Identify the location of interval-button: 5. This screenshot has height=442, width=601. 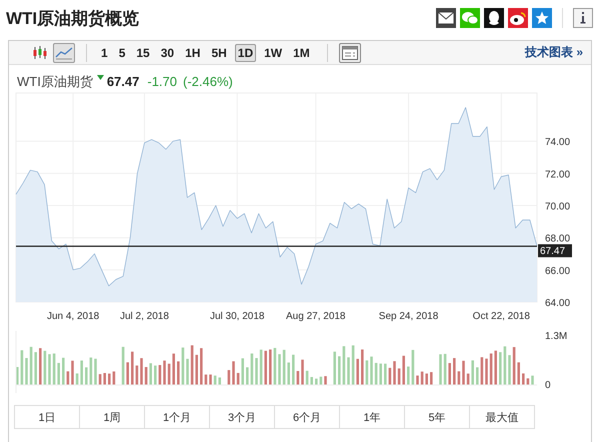
(122, 53).